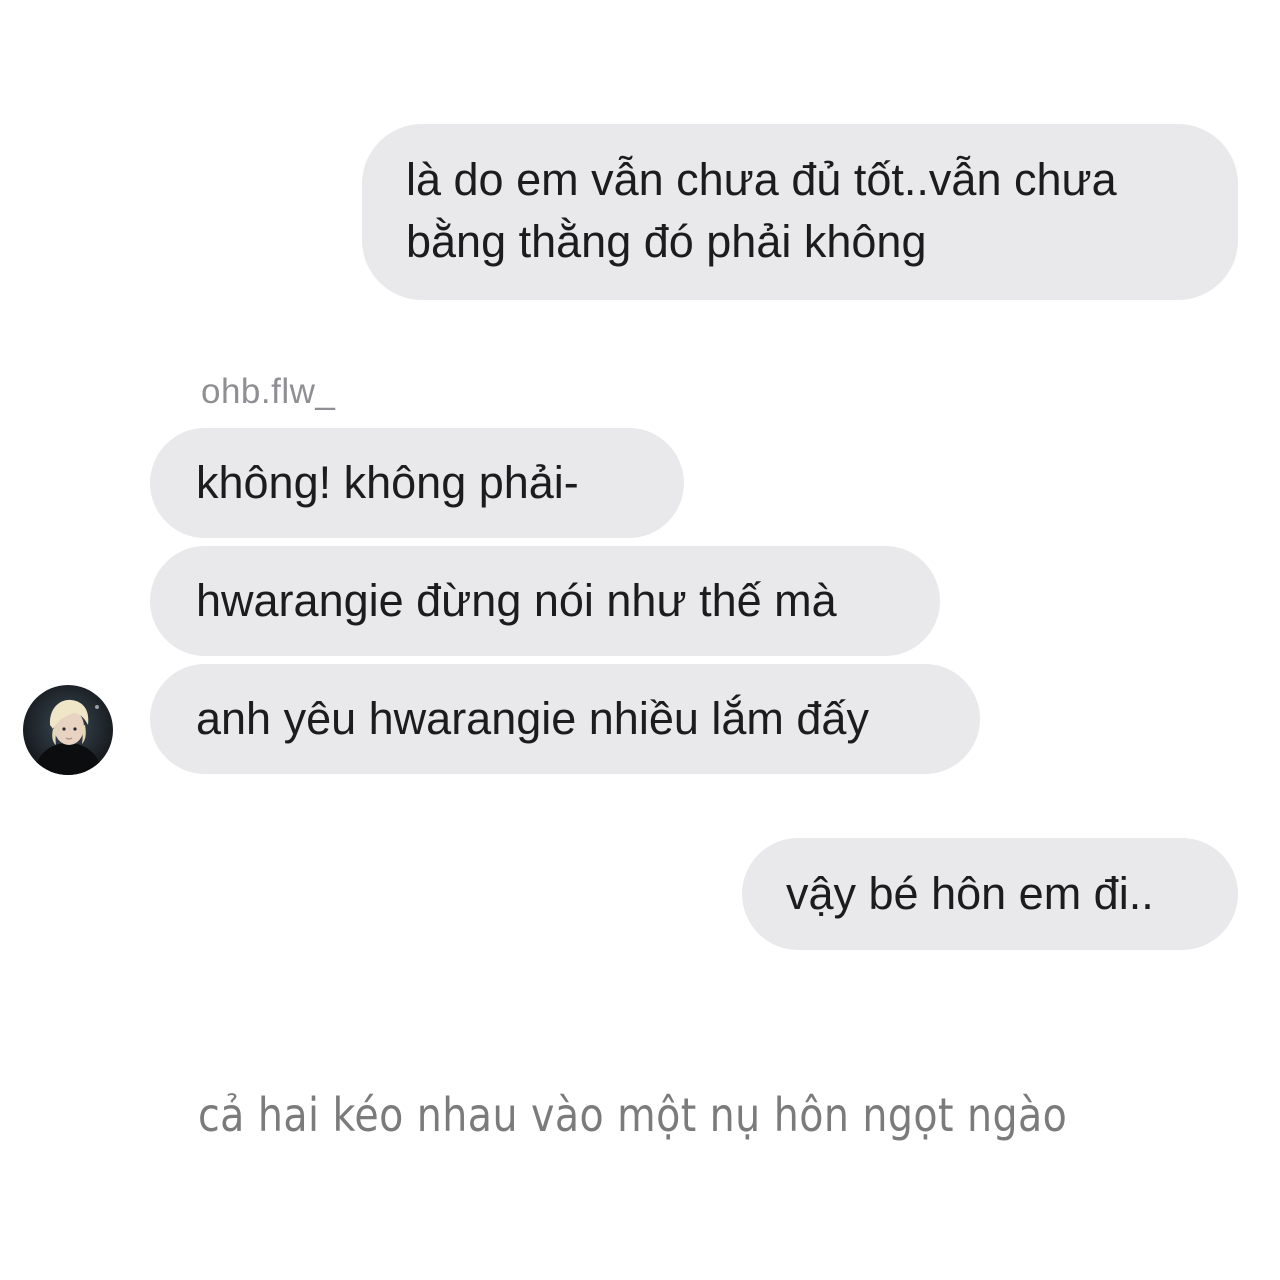 This screenshot has width=1280, height=1280. I want to click on sender-avatar, so click(68, 730).